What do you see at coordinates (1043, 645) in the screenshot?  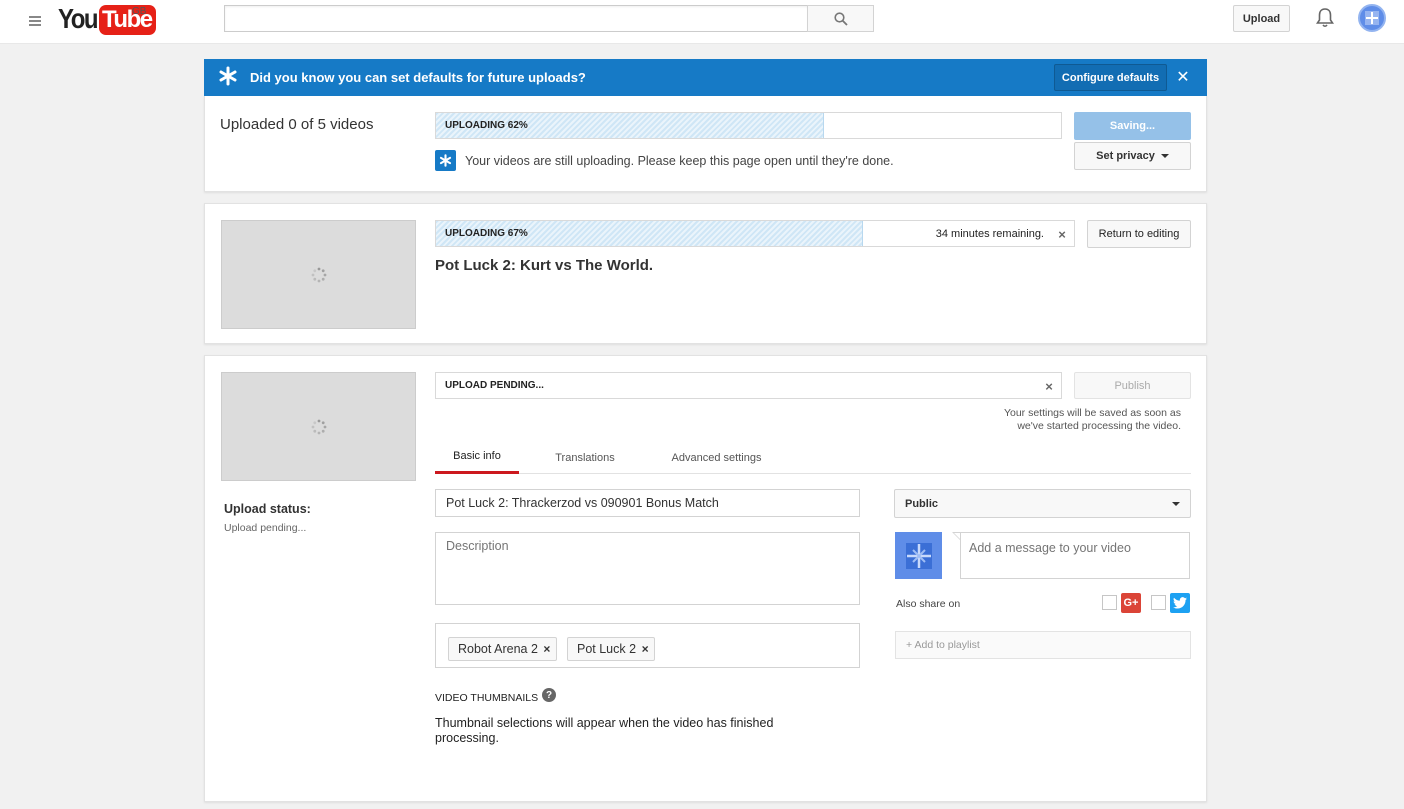 I see `add-to-playlist-button: + Add to playlist` at bounding box center [1043, 645].